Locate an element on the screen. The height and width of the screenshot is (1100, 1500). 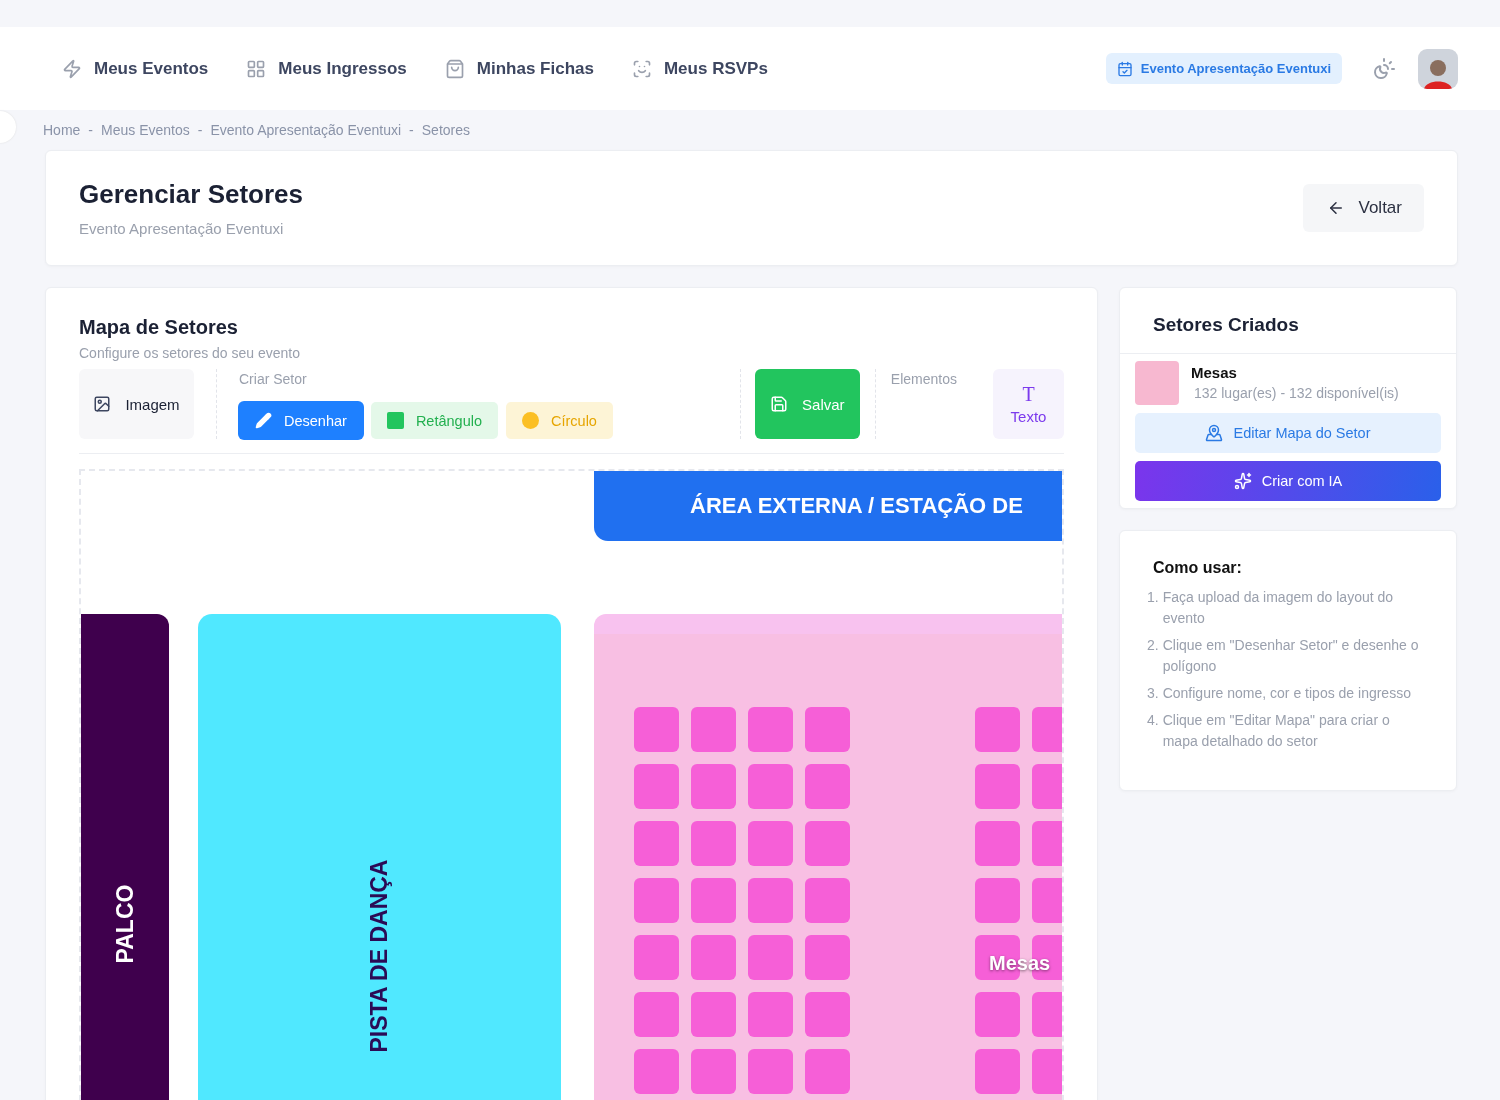
text-tool-button: T Texto is located at coordinates (1028, 404).